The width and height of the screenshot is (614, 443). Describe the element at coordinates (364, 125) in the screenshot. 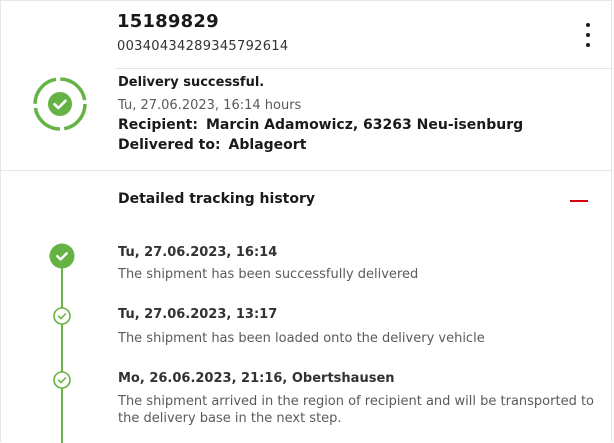

I see `recipient-value: Marcin Adamowicz, 63263 Neu-isenburg` at that location.